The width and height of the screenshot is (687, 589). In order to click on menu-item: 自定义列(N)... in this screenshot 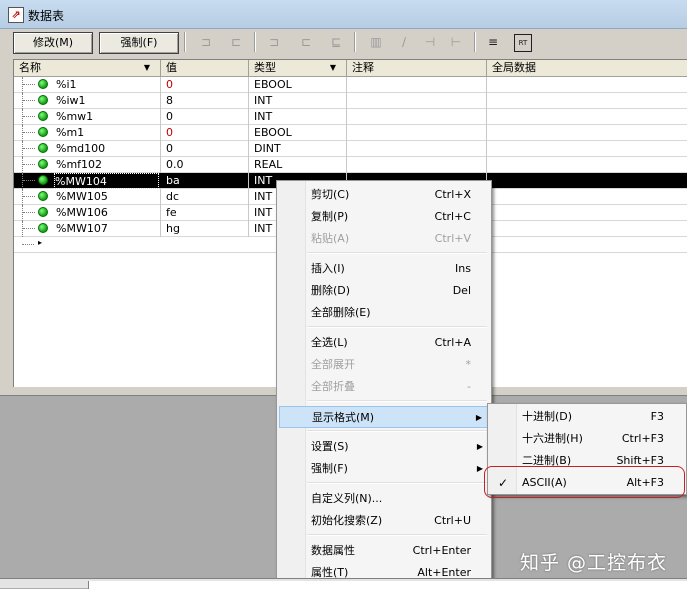, I will do `click(384, 499)`.